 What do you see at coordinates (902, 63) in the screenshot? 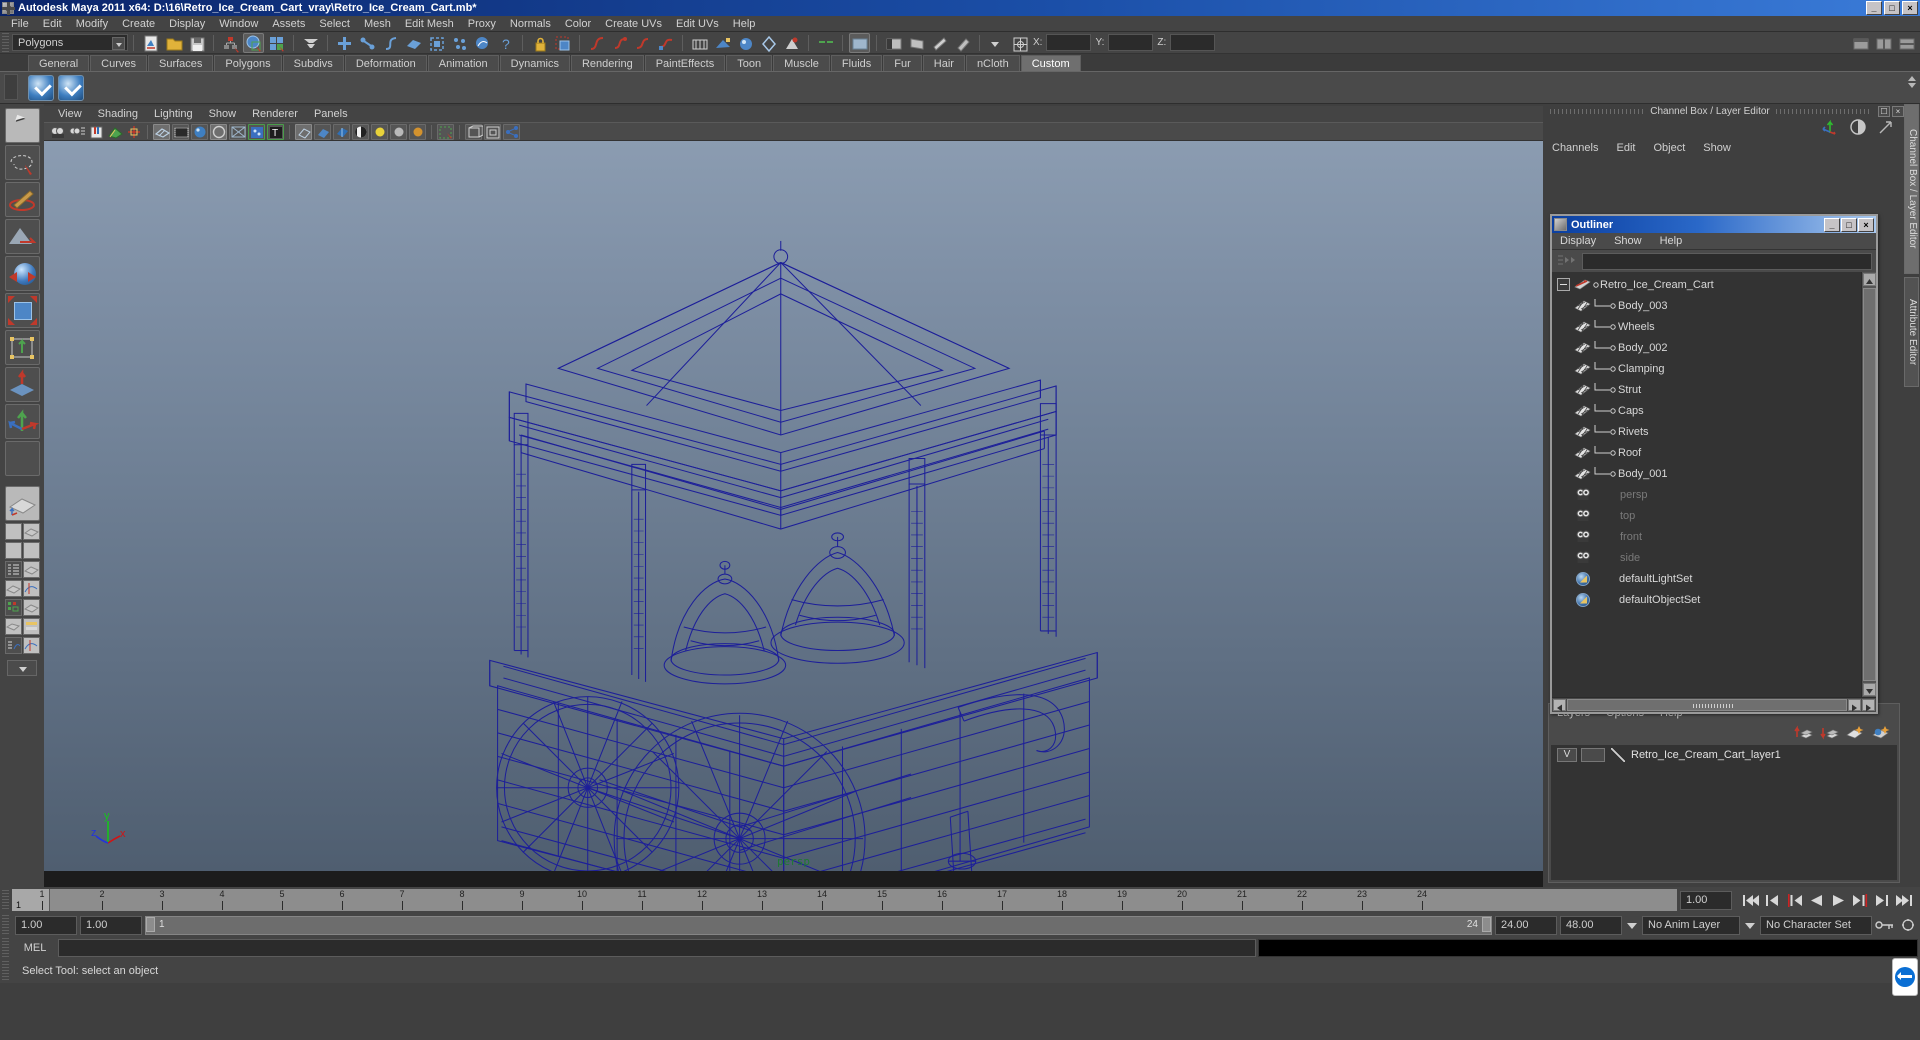
I see `shelf-tab-fur: Fur` at bounding box center [902, 63].